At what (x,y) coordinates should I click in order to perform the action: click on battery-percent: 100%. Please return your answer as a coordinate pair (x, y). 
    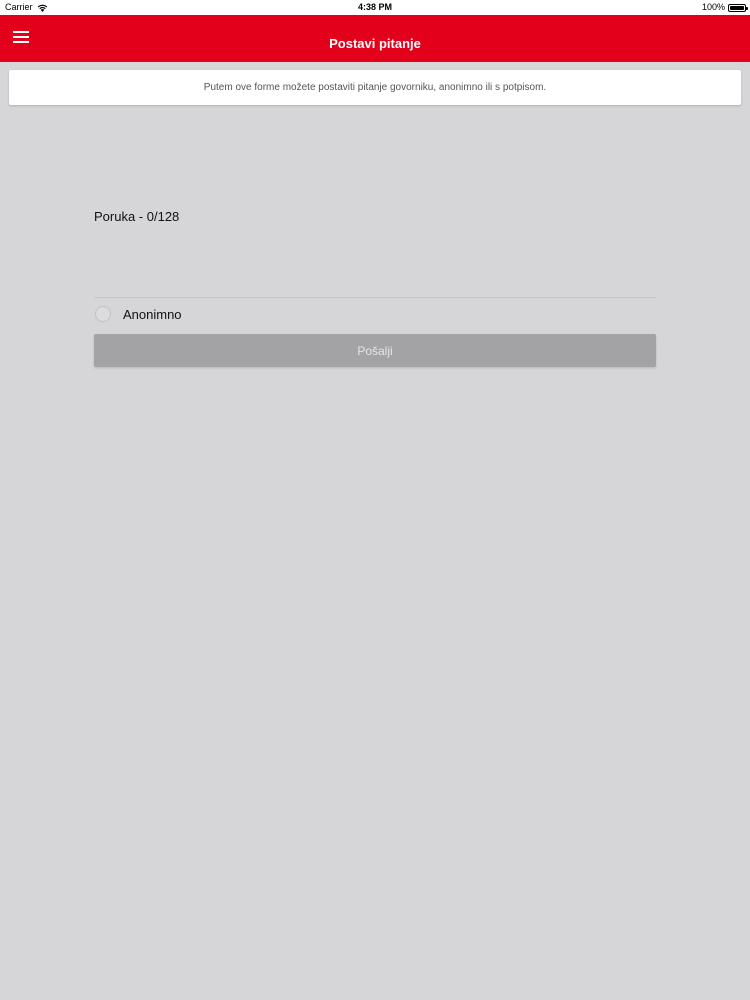
    Looking at the image, I should click on (713, 7).